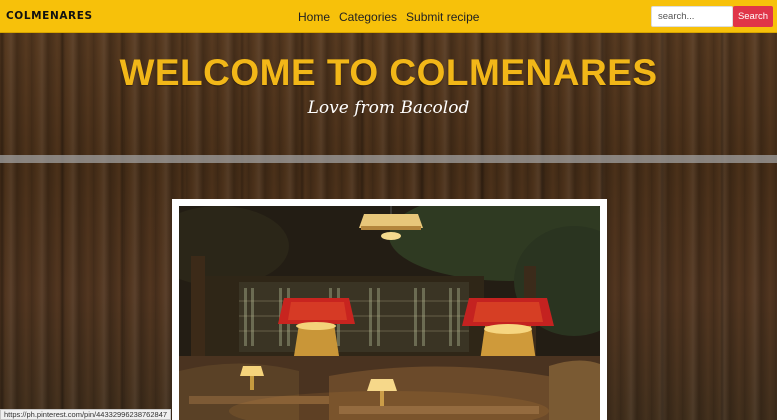 This screenshot has height=420, width=777. Describe the element at coordinates (388, 72) in the screenshot. I see `hero-title: WELCOME TO COLMENARES` at that location.